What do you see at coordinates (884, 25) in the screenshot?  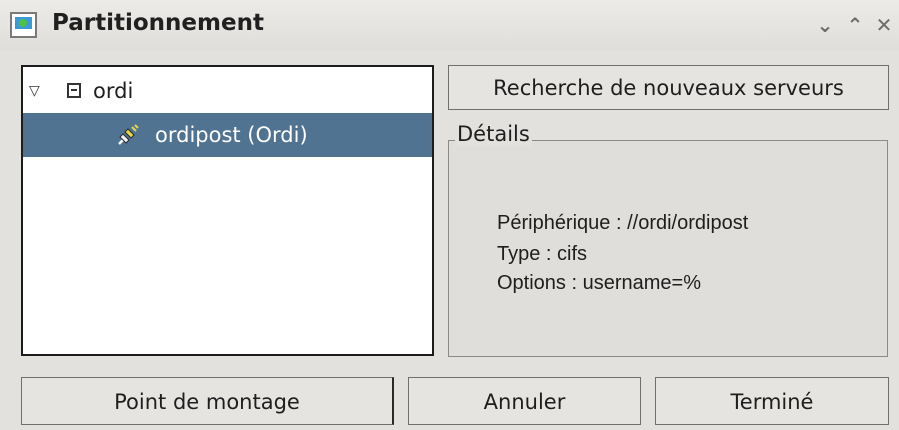 I see `close-icon: ✕` at bounding box center [884, 25].